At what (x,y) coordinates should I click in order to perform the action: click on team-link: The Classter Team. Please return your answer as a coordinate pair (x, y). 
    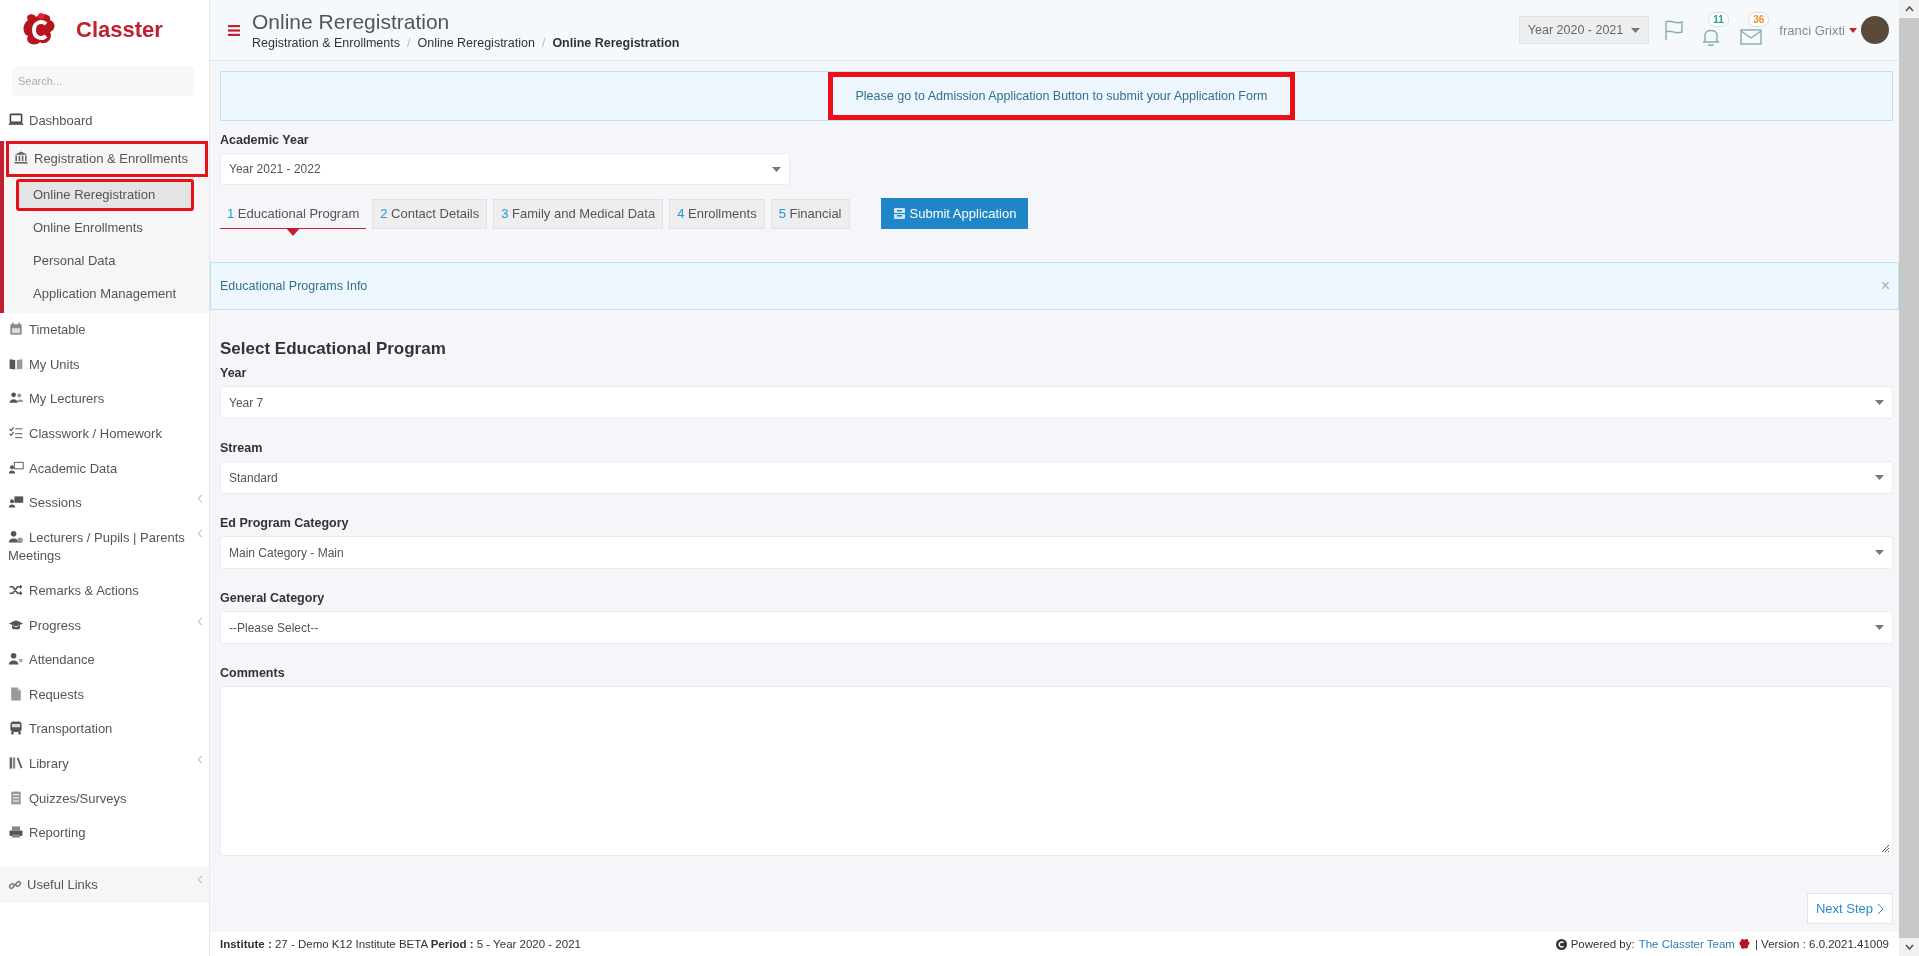
    Looking at the image, I should click on (1686, 944).